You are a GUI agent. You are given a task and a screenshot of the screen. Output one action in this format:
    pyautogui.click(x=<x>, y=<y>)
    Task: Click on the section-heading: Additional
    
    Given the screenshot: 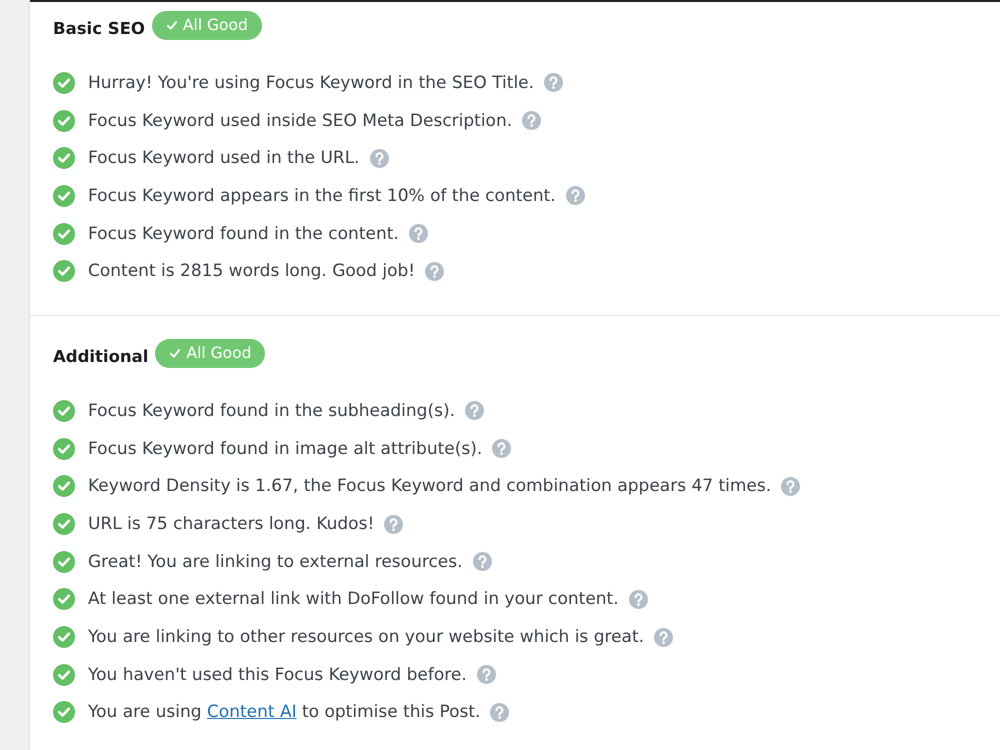 What is the action you would take?
    pyautogui.click(x=100, y=356)
    